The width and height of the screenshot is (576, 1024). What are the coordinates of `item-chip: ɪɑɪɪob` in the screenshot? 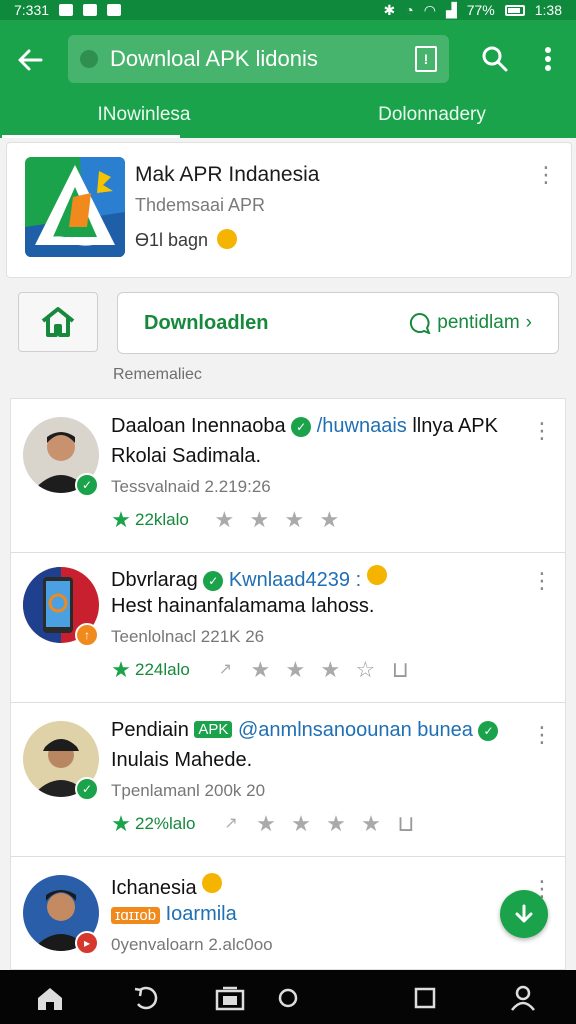 It's located at (136, 915).